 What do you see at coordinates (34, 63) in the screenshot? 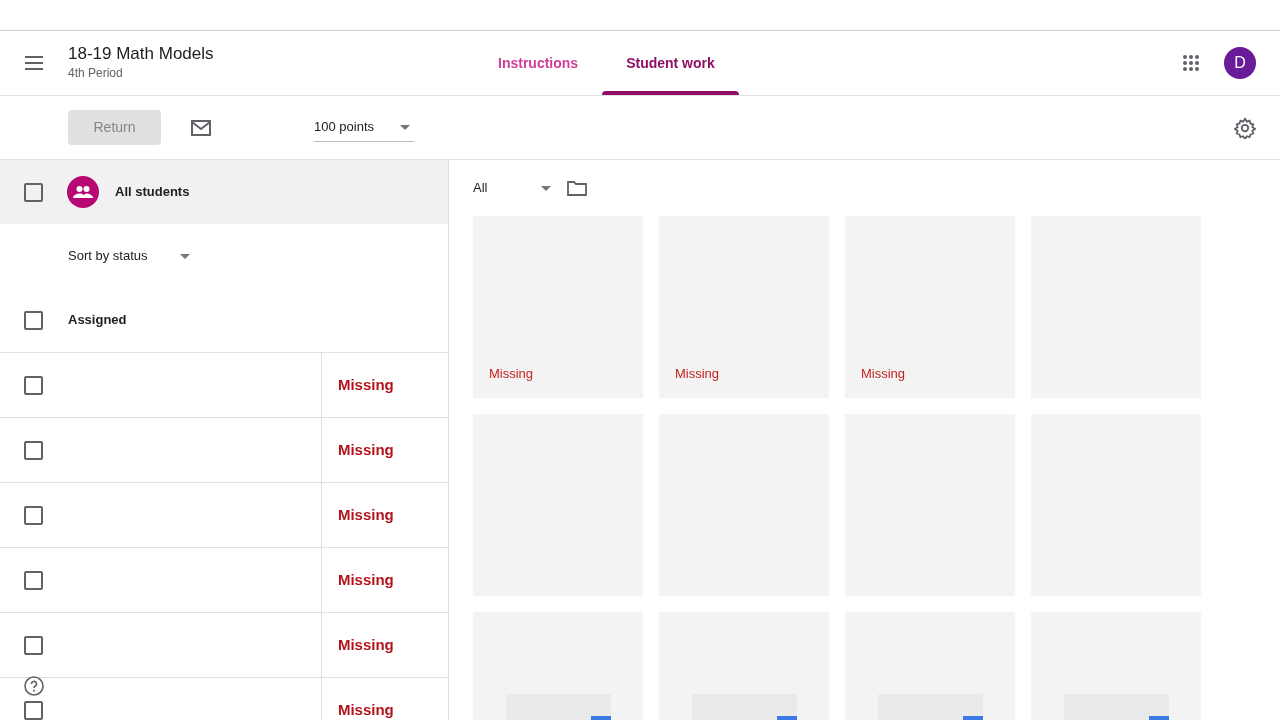
I see `menu-icon` at bounding box center [34, 63].